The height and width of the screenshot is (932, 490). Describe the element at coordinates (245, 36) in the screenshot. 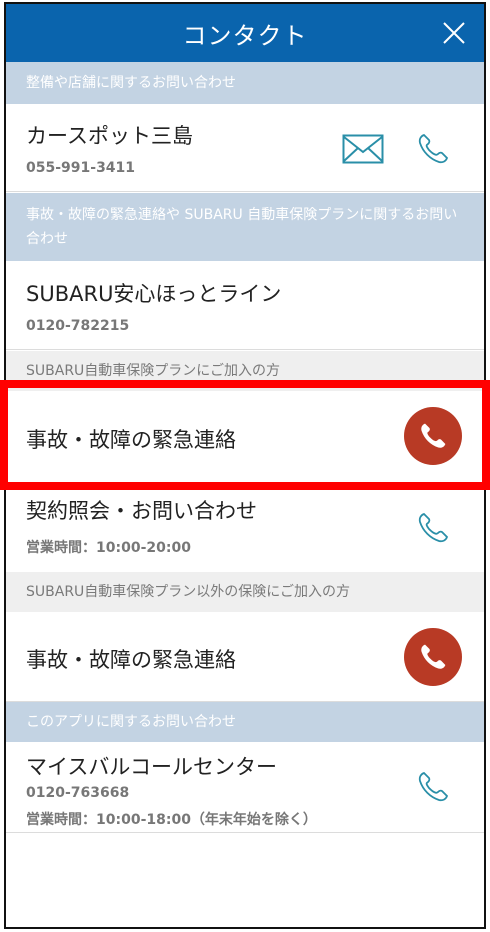

I see `page-title: コンタクト` at that location.